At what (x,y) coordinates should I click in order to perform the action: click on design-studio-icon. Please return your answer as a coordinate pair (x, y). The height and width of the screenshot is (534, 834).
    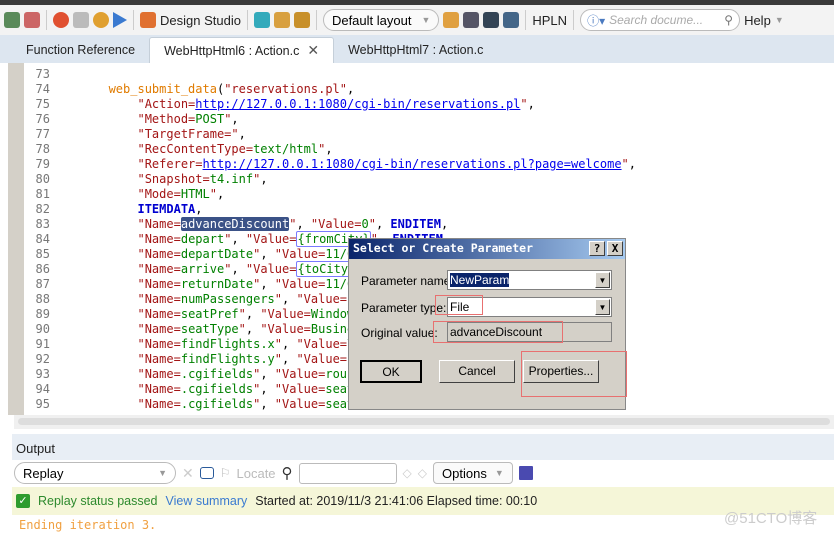
    Looking at the image, I should click on (148, 20).